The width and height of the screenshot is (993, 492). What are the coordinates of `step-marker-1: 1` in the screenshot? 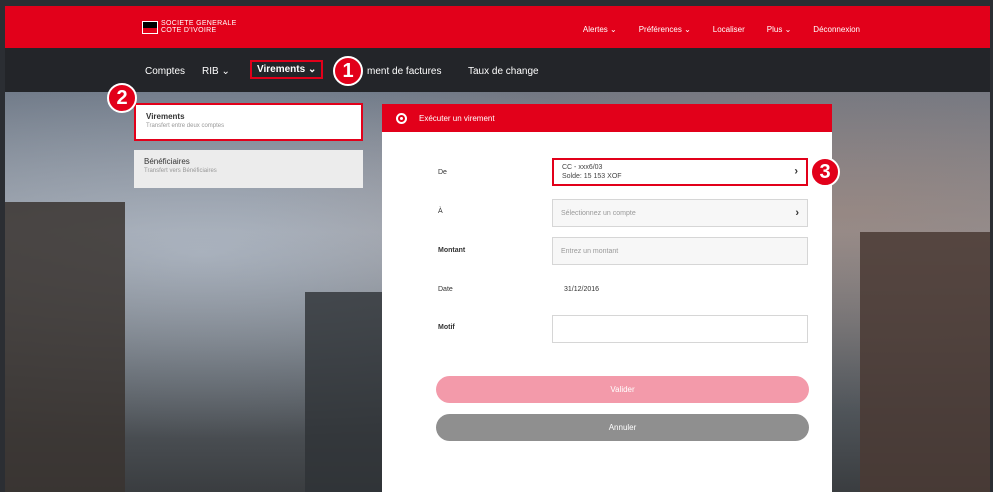 It's located at (348, 71).